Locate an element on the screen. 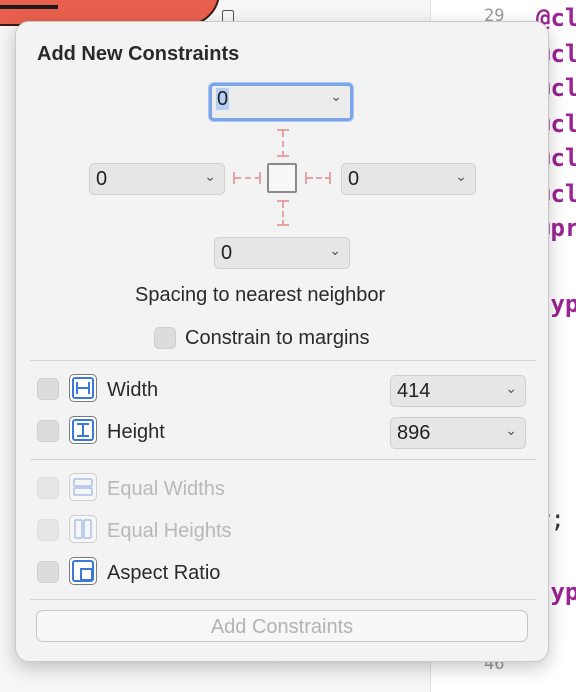 Image resolution: width=576 pixels, height=692 pixels. view-placeholder-box is located at coordinates (282, 178).